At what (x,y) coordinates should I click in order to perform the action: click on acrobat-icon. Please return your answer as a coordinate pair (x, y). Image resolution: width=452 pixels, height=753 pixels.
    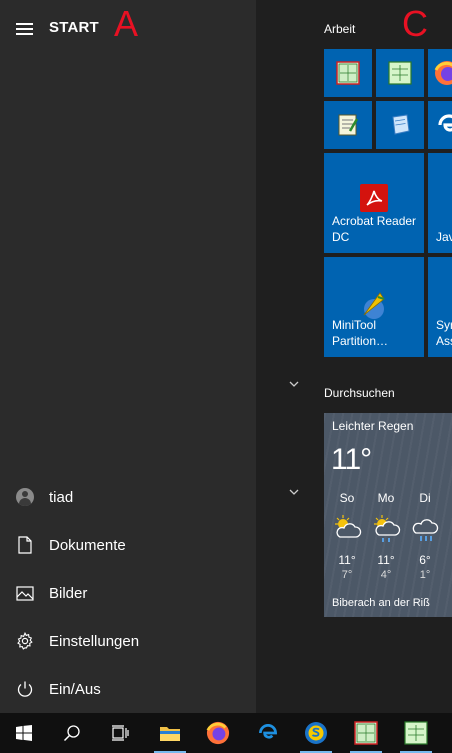
    Looking at the image, I should click on (374, 198).